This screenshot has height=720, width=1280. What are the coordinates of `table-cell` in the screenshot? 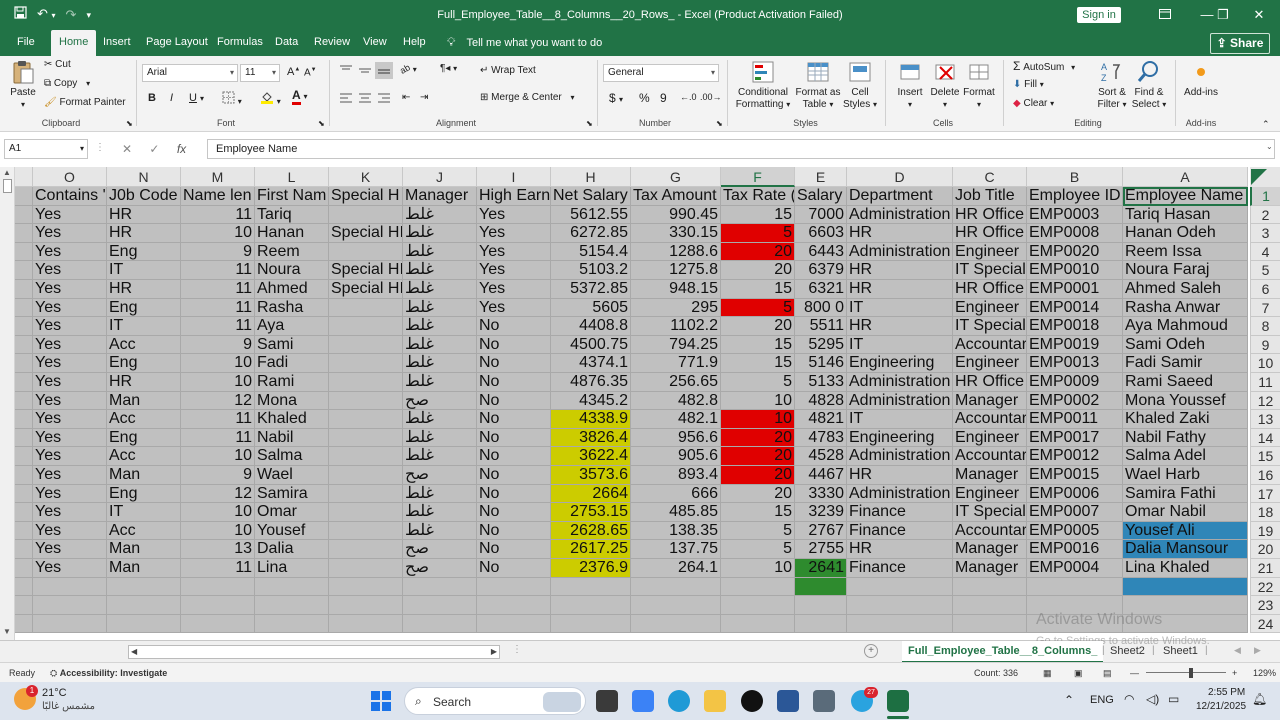 It's located at (366, 531).